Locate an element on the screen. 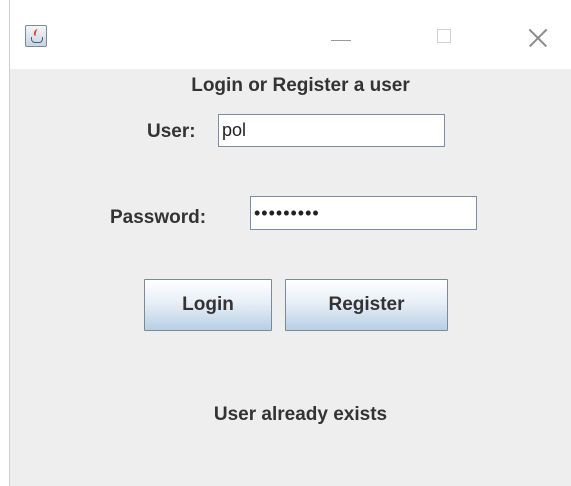 The height and width of the screenshot is (486, 571). close-button is located at coordinates (538, 38).